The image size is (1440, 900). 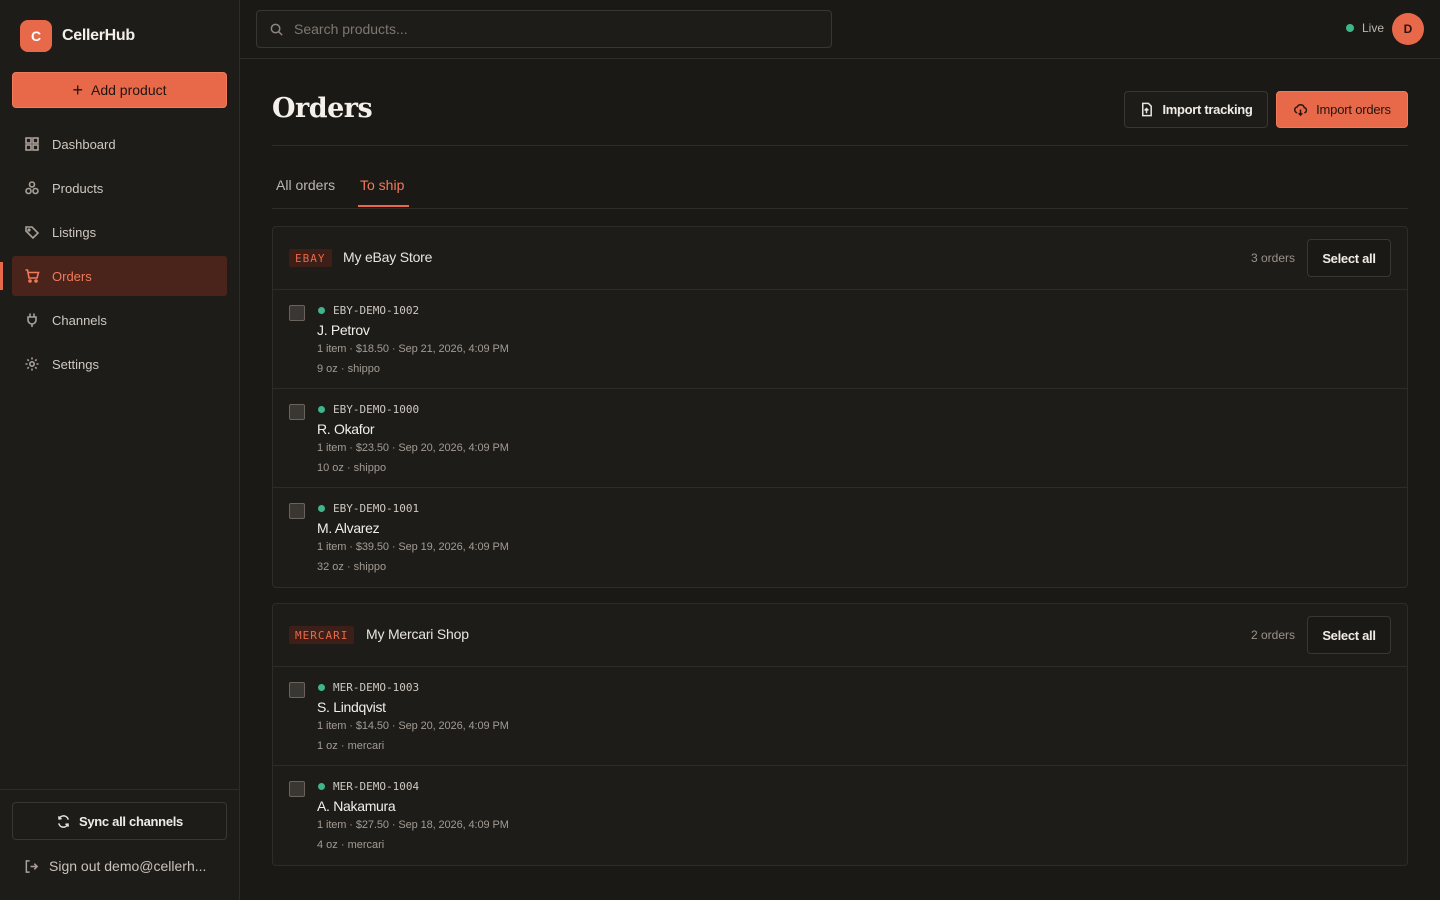 What do you see at coordinates (376, 687) in the screenshot?
I see `order-id: MER-DEMO-1003` at bounding box center [376, 687].